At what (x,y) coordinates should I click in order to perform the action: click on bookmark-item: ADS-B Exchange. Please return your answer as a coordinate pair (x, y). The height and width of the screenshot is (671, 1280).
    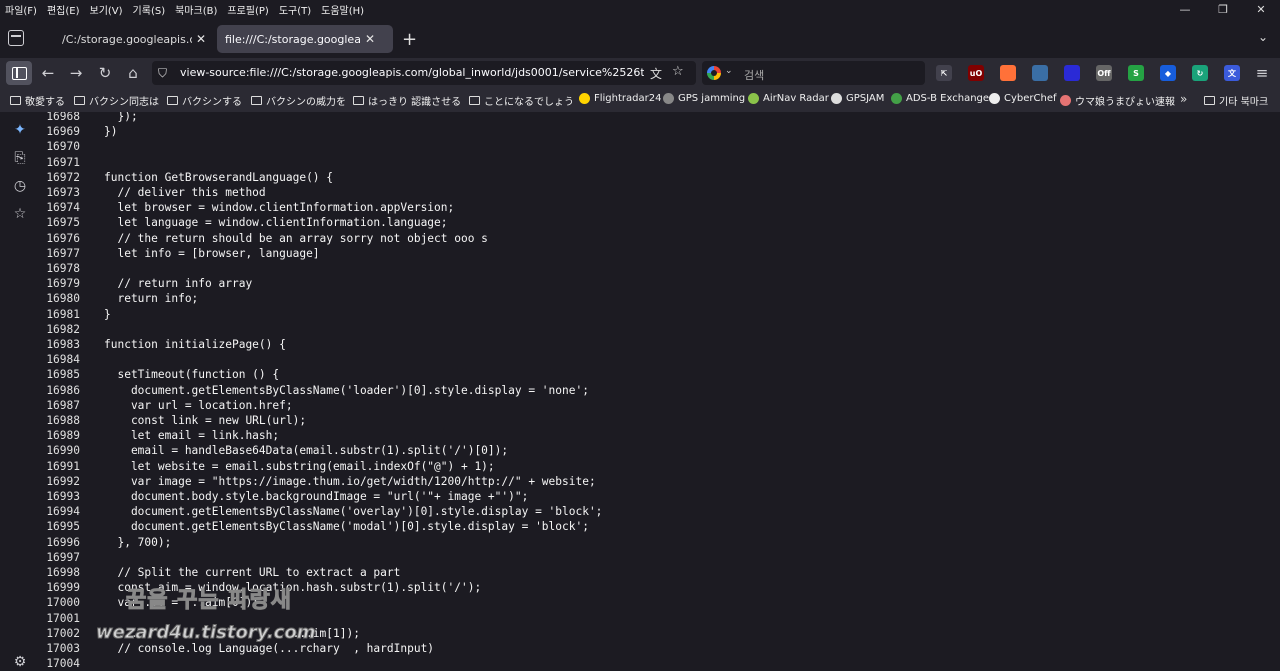
    Looking at the image, I should click on (940, 98).